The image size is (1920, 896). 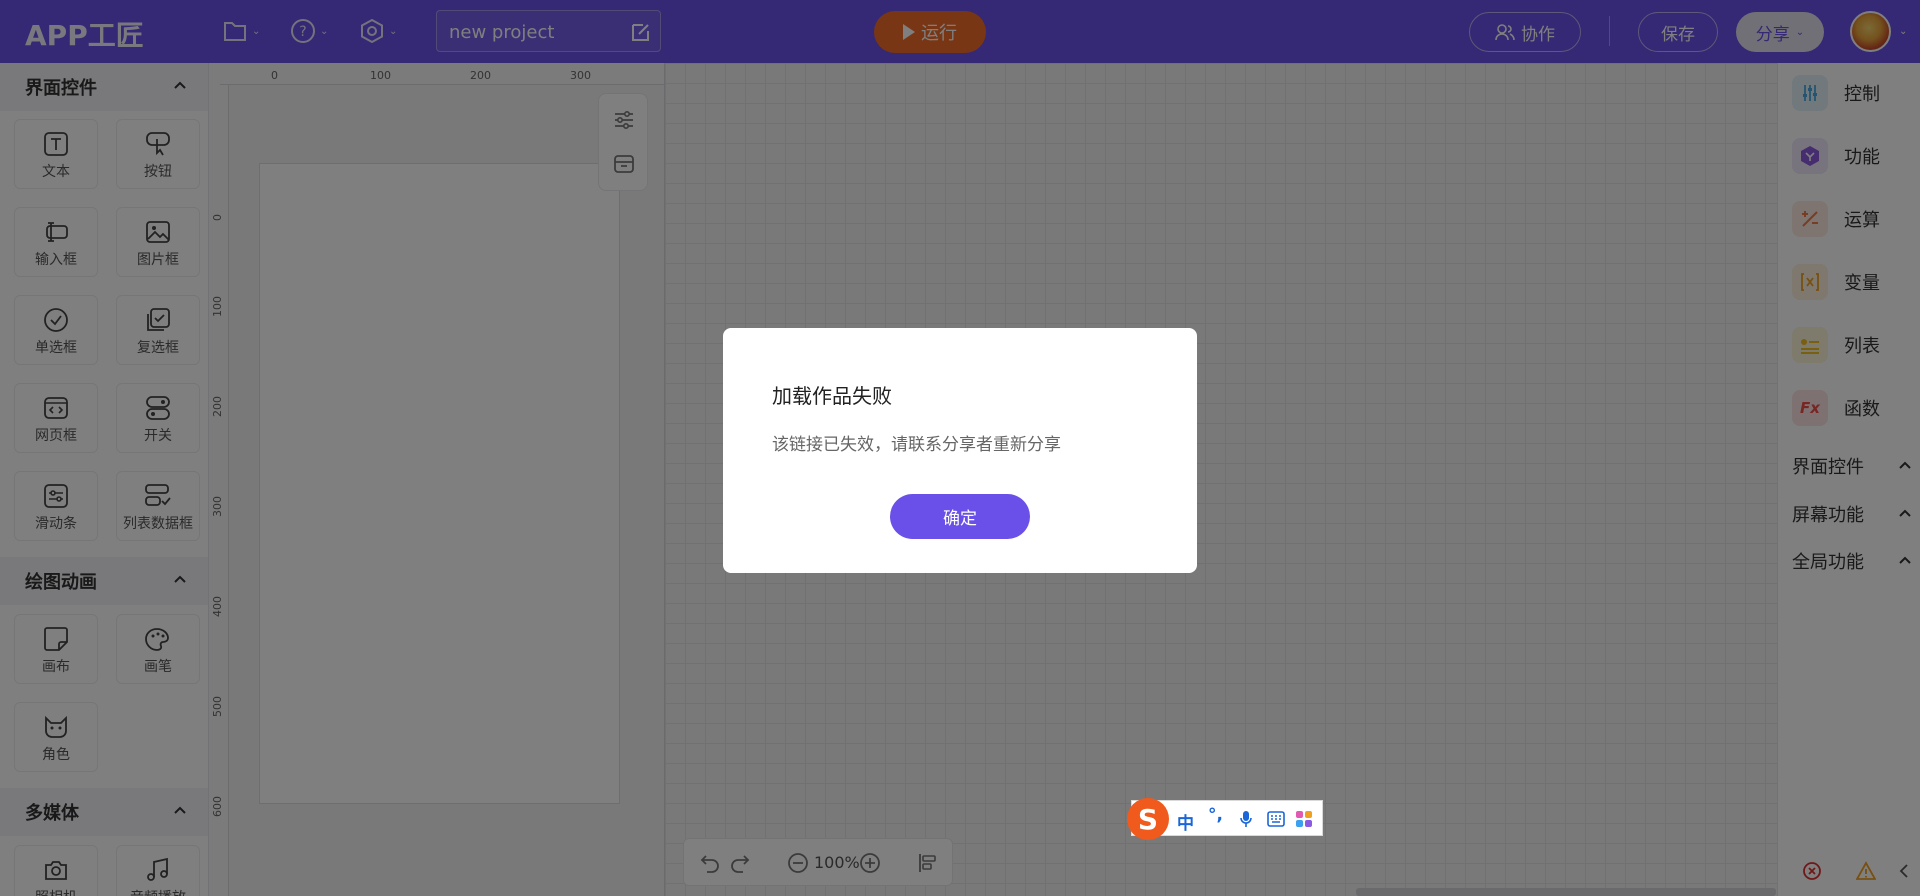 What do you see at coordinates (916, 445) in the screenshot?
I see `dialog-message: 该链接已失效，请联系分享者重新分享` at bounding box center [916, 445].